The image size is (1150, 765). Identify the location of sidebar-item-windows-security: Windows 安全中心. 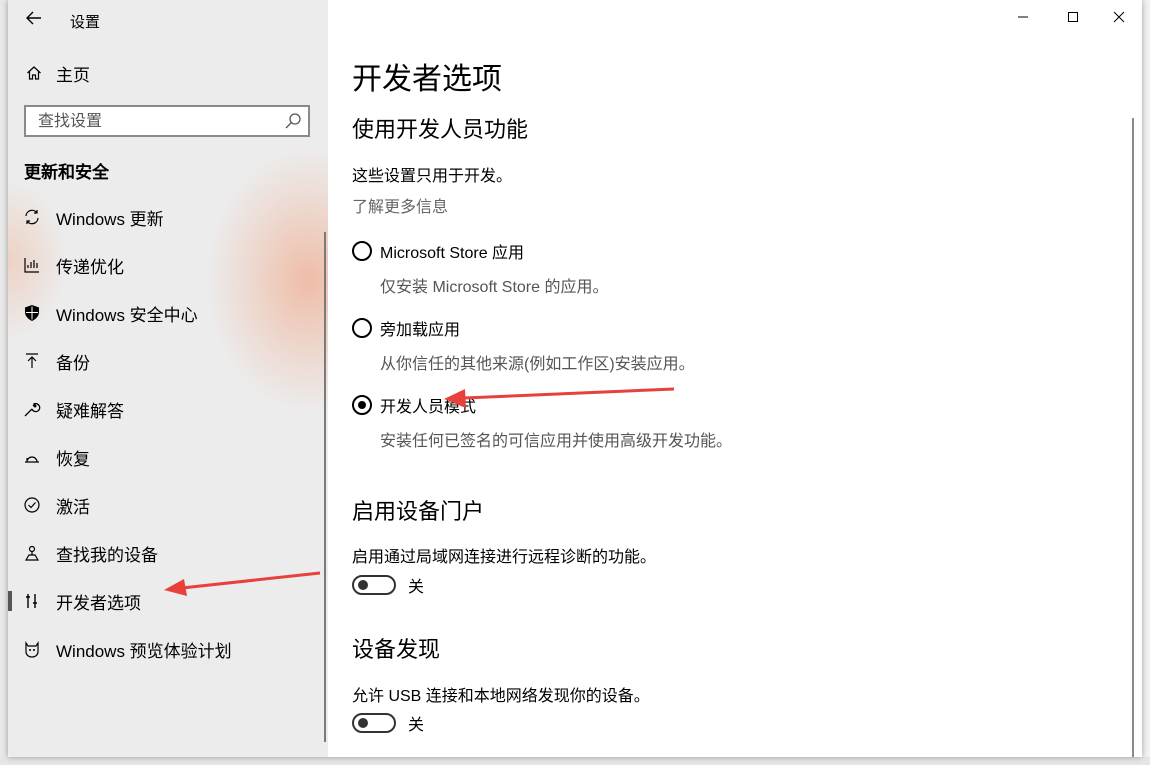
(166, 313).